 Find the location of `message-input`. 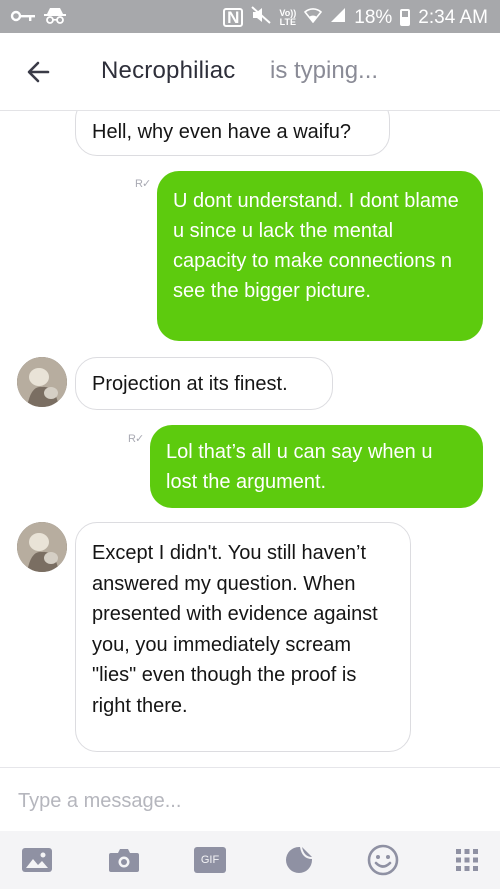

message-input is located at coordinates (248, 801).